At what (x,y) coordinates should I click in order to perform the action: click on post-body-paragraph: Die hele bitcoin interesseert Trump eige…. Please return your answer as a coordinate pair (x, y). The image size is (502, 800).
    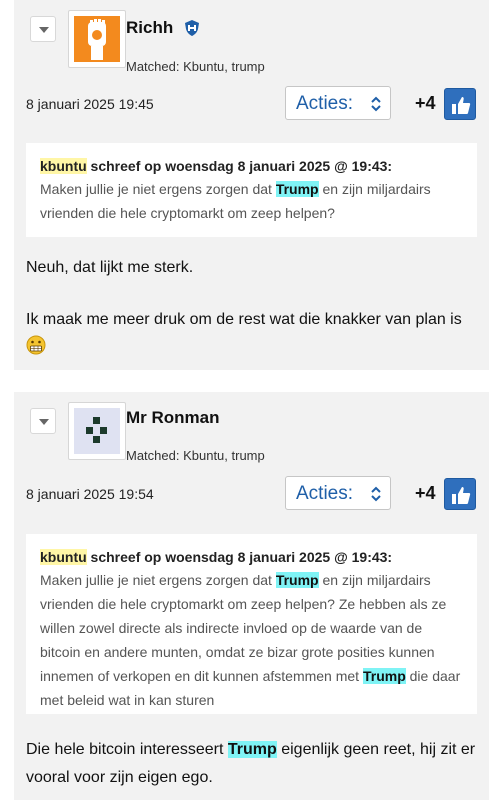
    Looking at the image, I should click on (251, 763).